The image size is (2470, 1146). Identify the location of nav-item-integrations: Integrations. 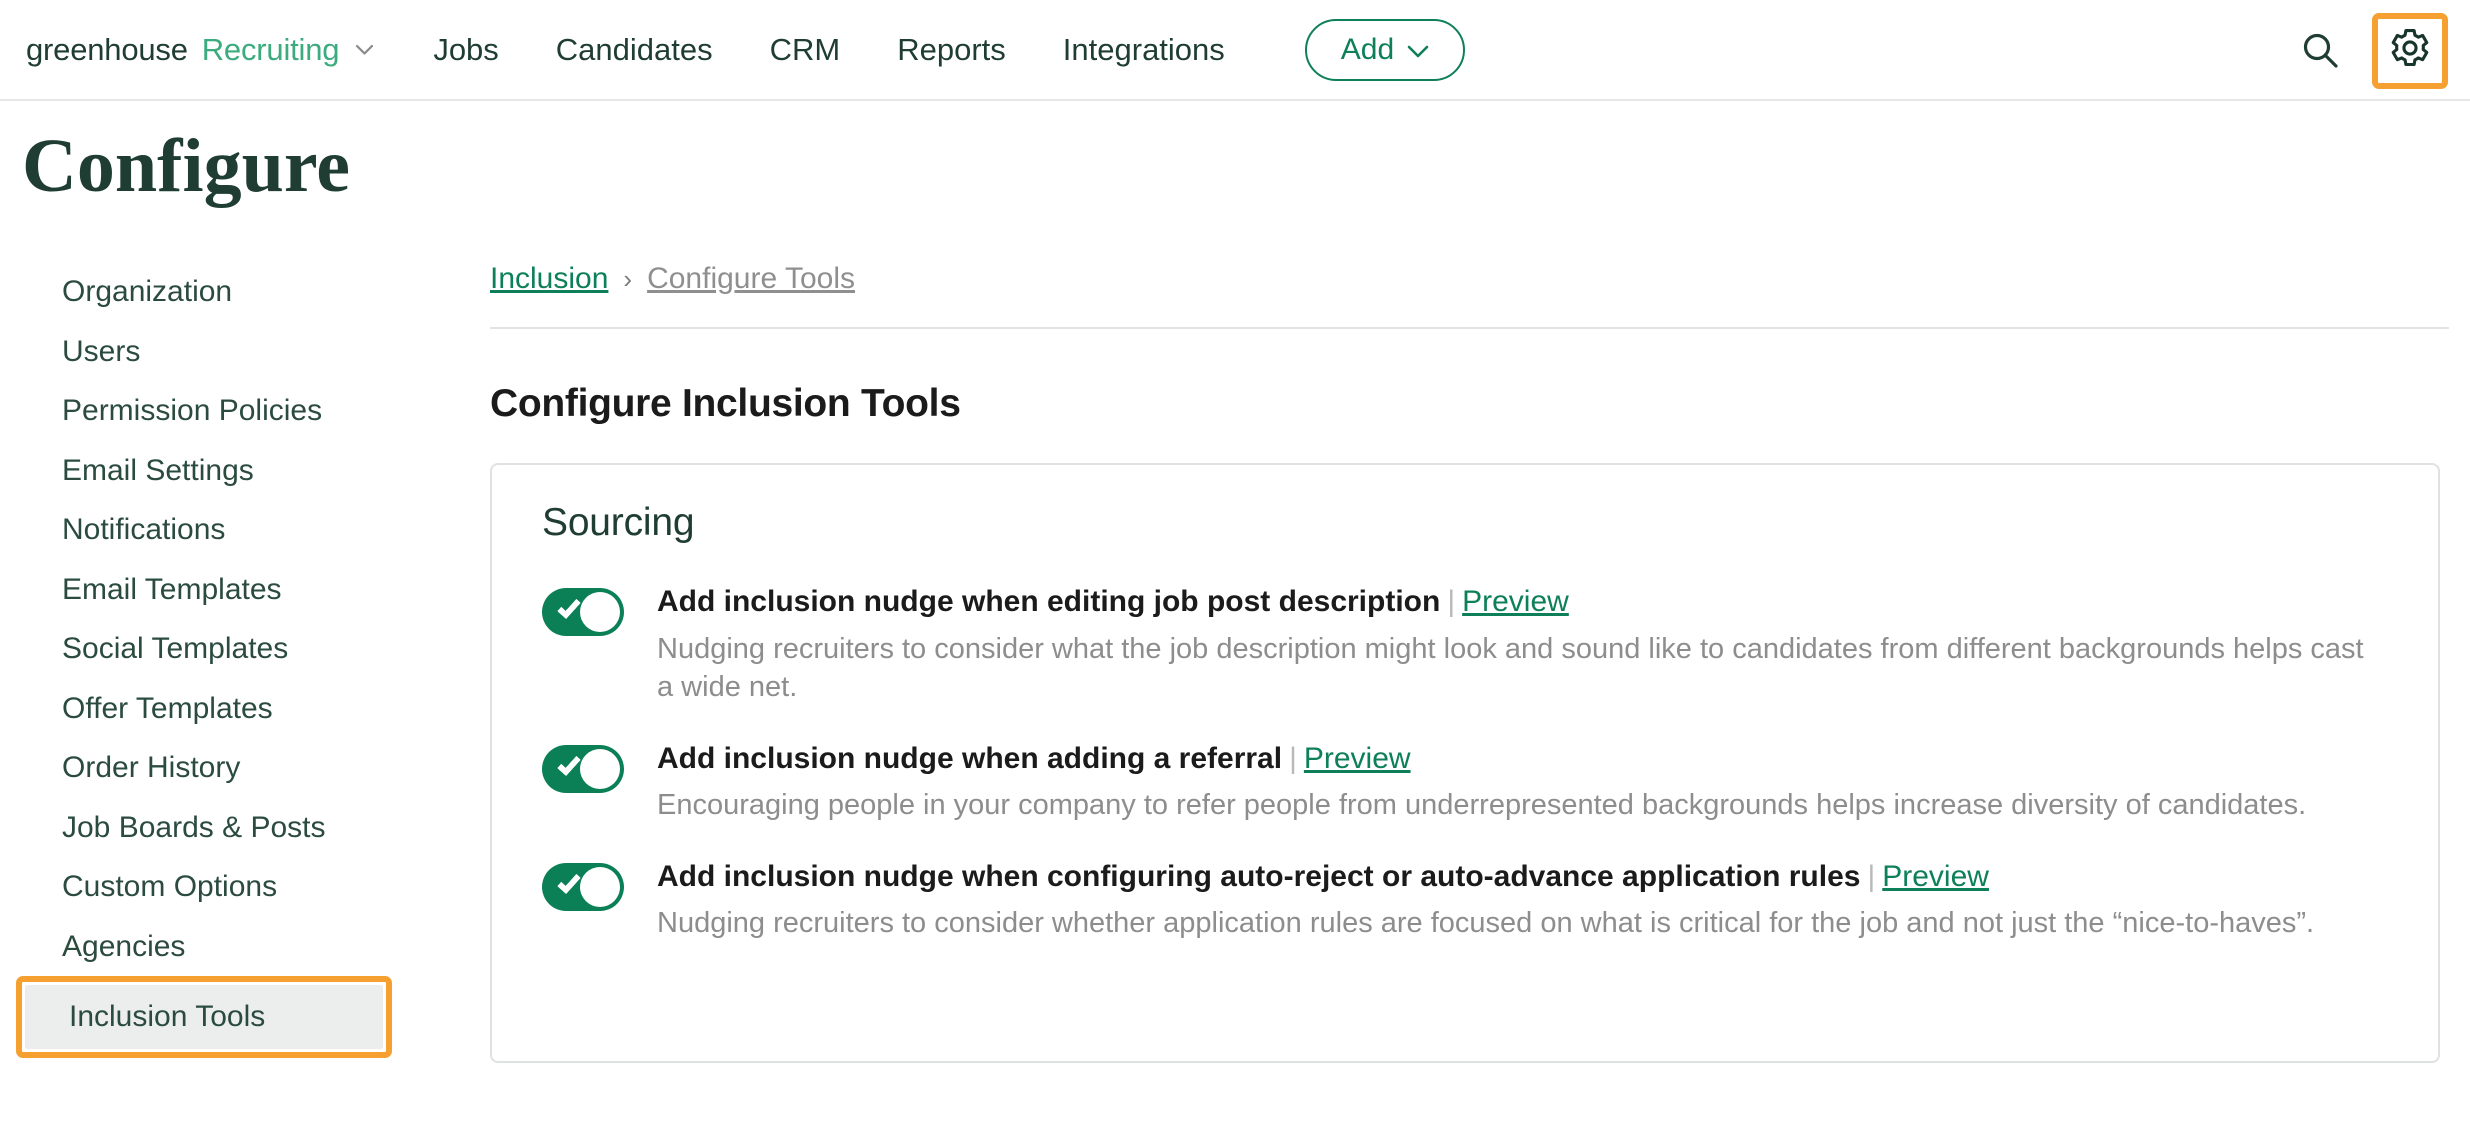
(1144, 50).